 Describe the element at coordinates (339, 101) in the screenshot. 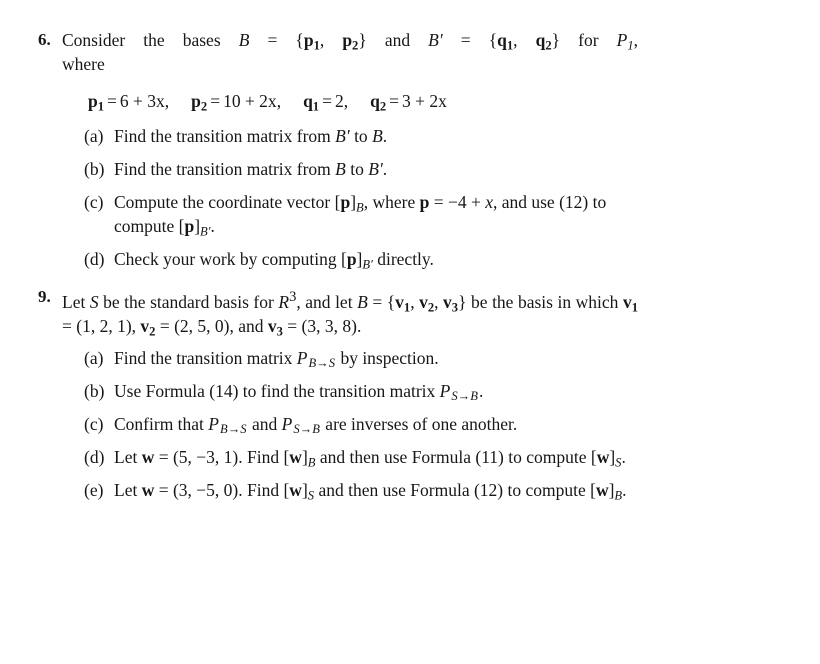

I see `equation-q1-rhs: 2` at that location.